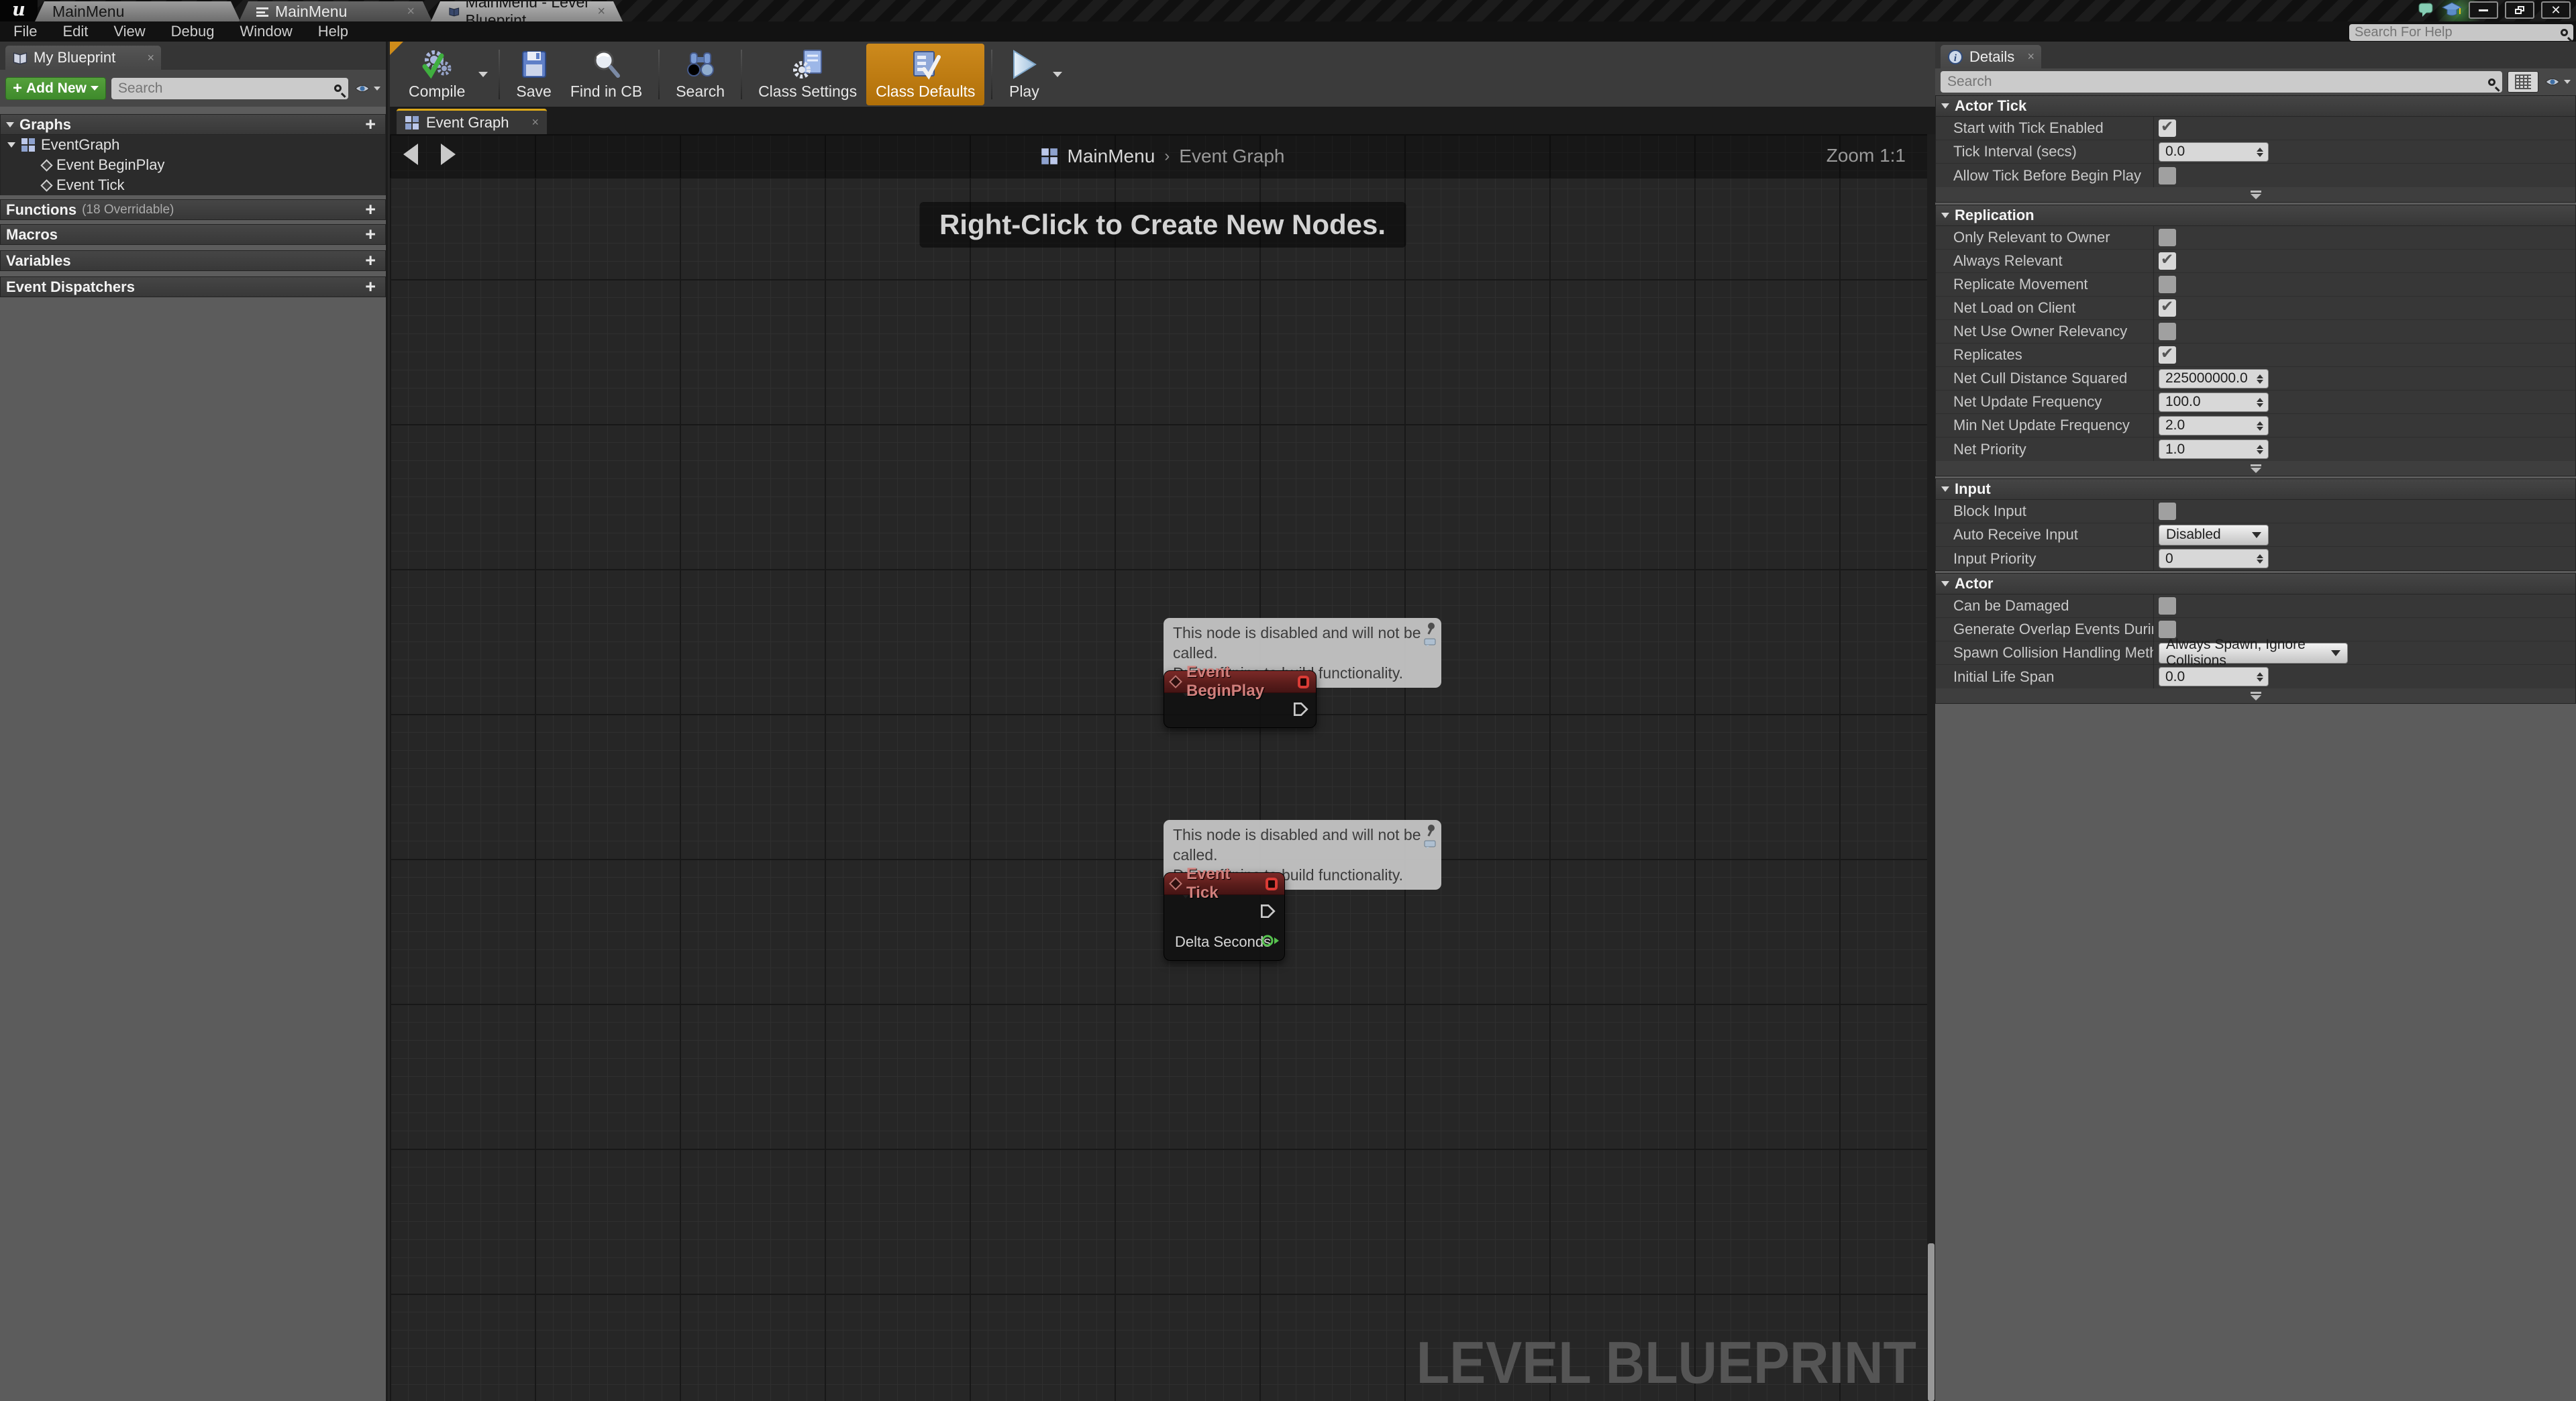 This screenshot has width=2576, height=1401. I want to click on window-tab-mainmenu-level: MainMenu ×, so click(335, 11).